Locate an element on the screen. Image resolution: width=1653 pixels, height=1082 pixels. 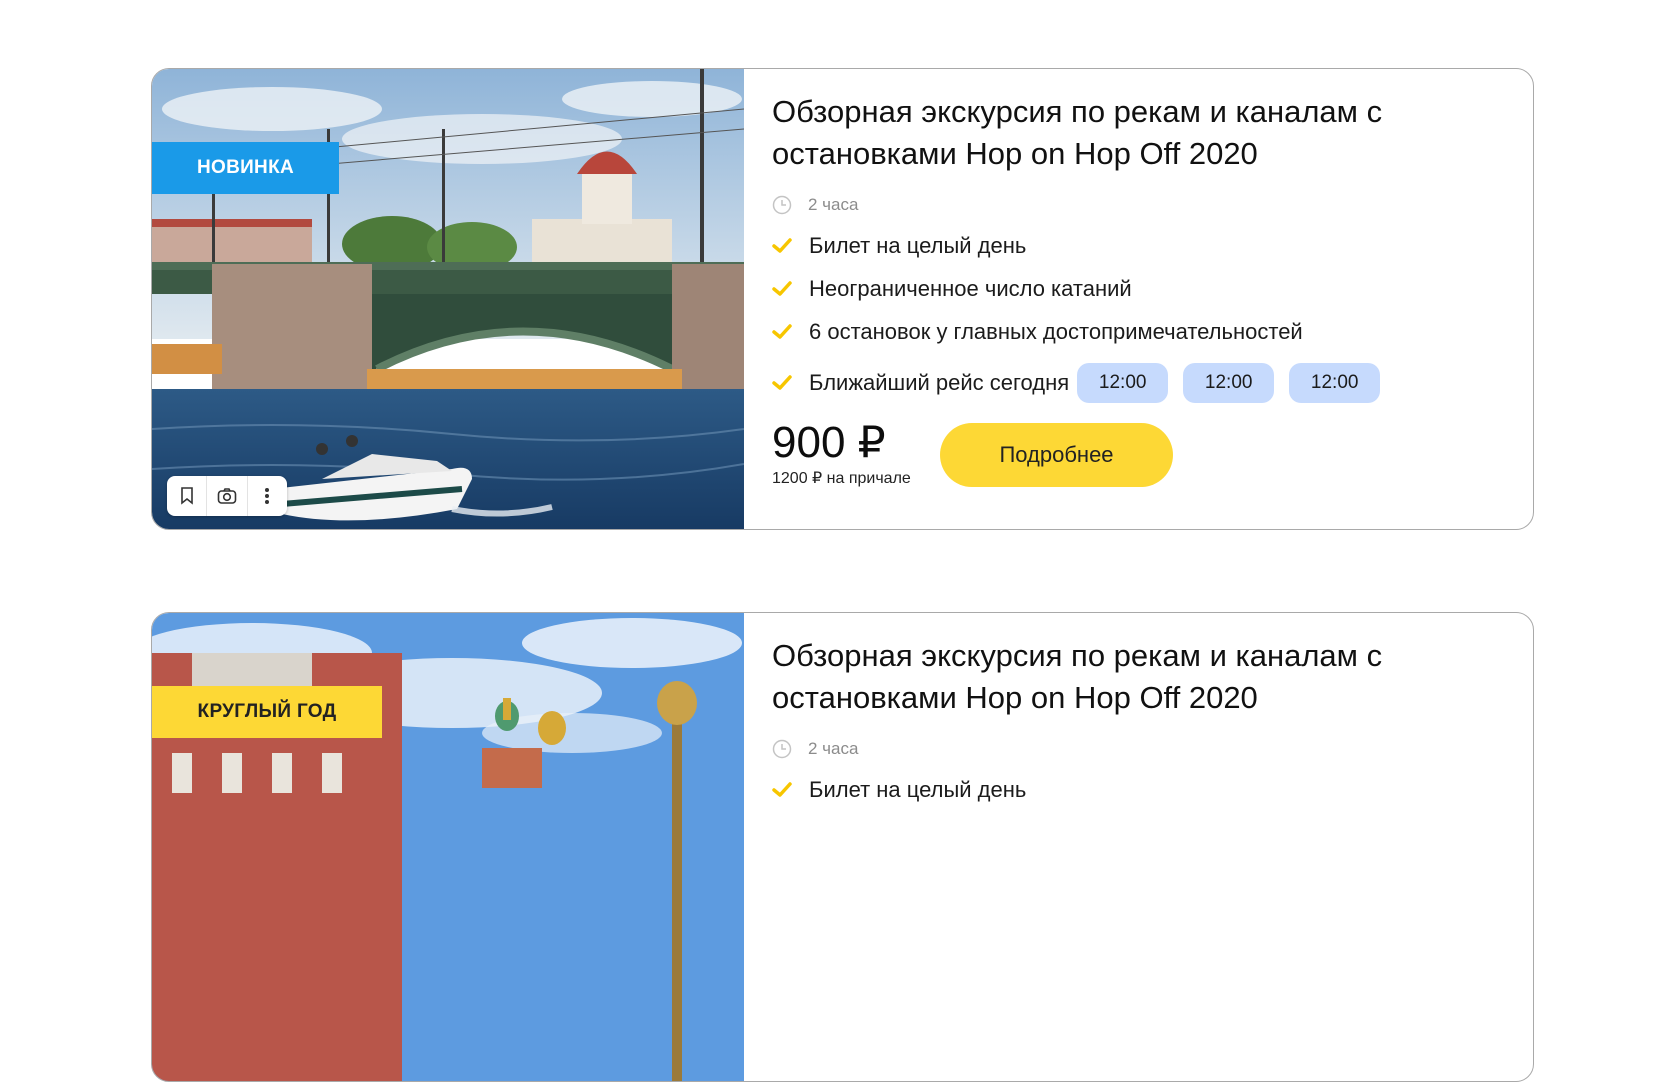
image-tools is located at coordinates (227, 496).